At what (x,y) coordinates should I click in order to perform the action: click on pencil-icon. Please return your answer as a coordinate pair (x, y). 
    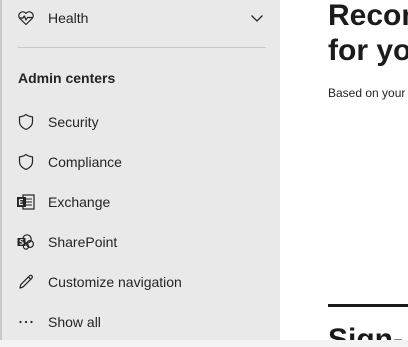
    Looking at the image, I should click on (26, 282).